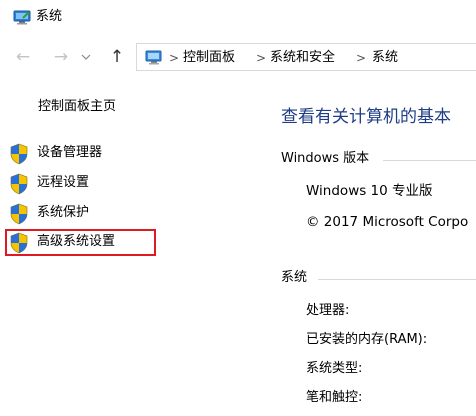  I want to click on task-label: 系统保护, so click(63, 212).